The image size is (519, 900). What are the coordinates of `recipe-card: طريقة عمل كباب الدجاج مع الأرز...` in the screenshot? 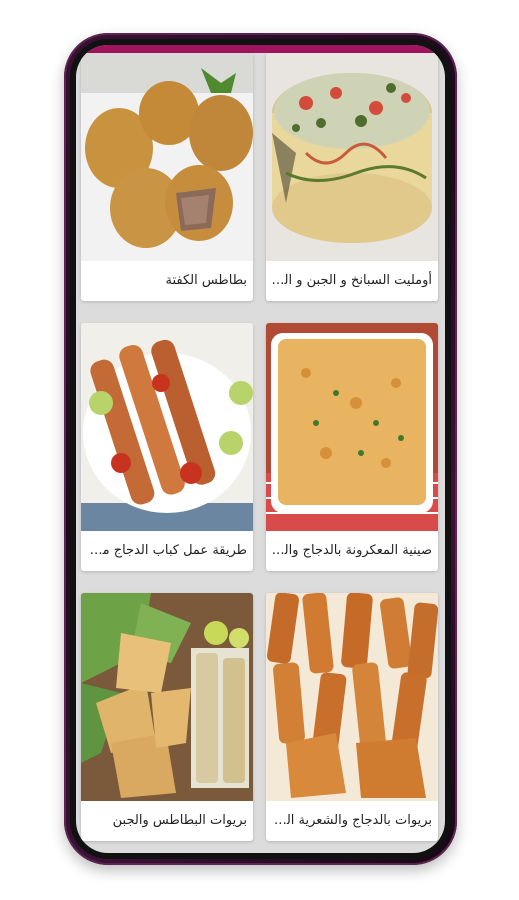 It's located at (167, 447).